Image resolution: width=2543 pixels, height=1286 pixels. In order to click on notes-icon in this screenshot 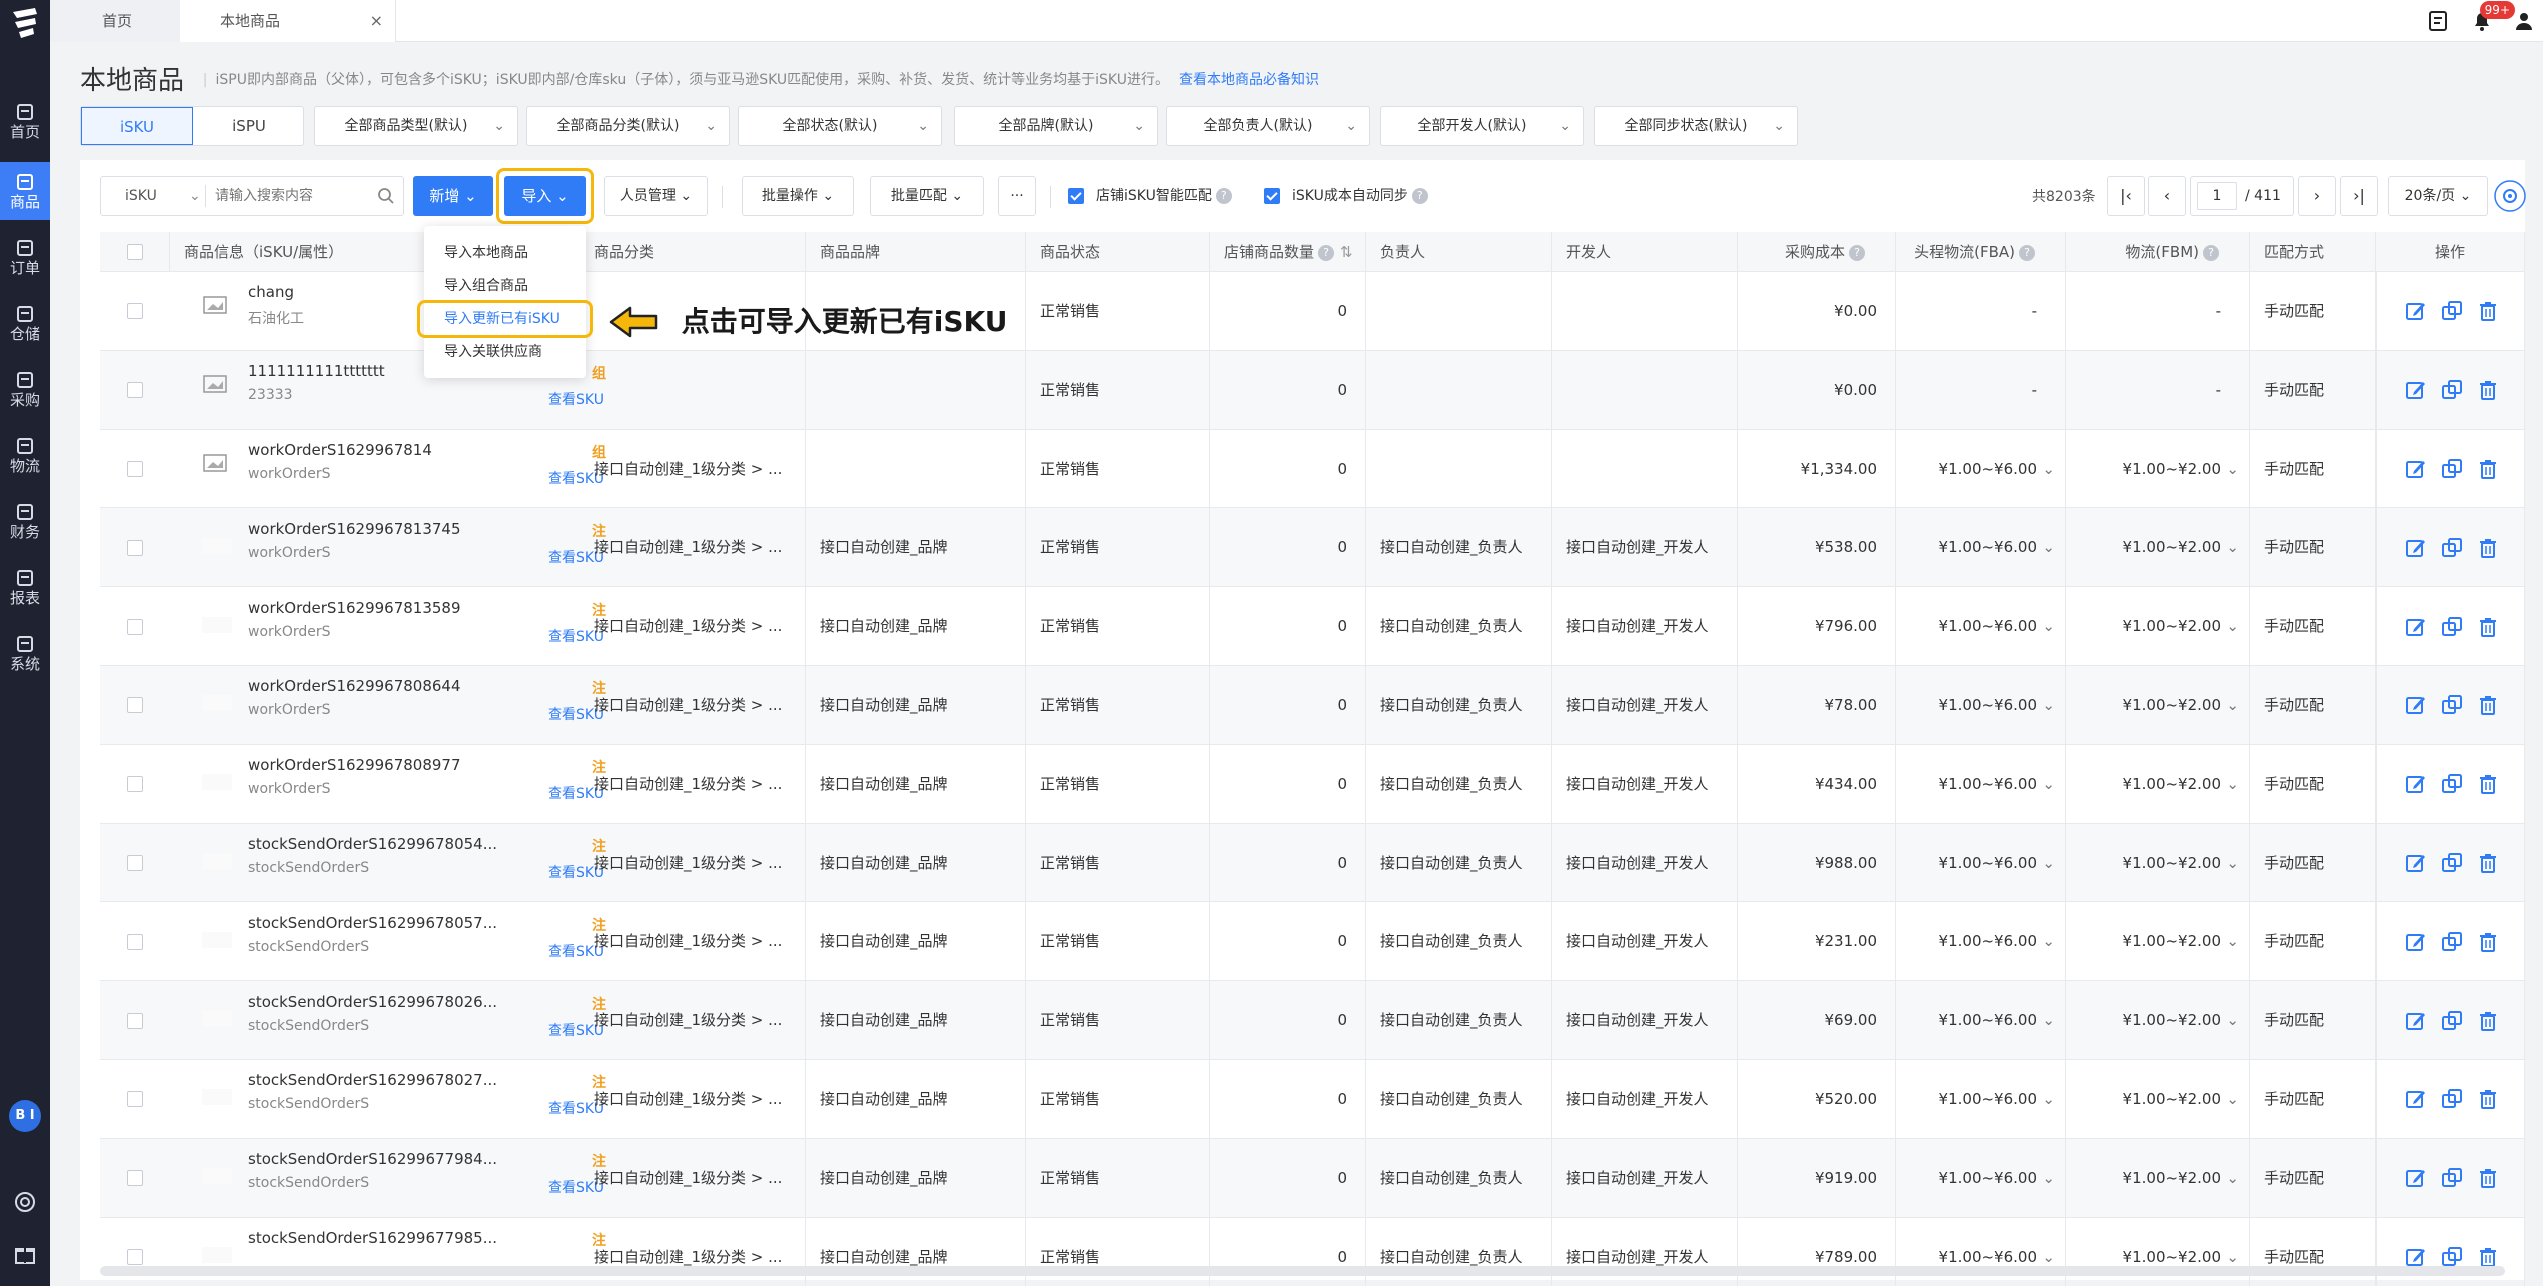, I will do `click(2438, 21)`.